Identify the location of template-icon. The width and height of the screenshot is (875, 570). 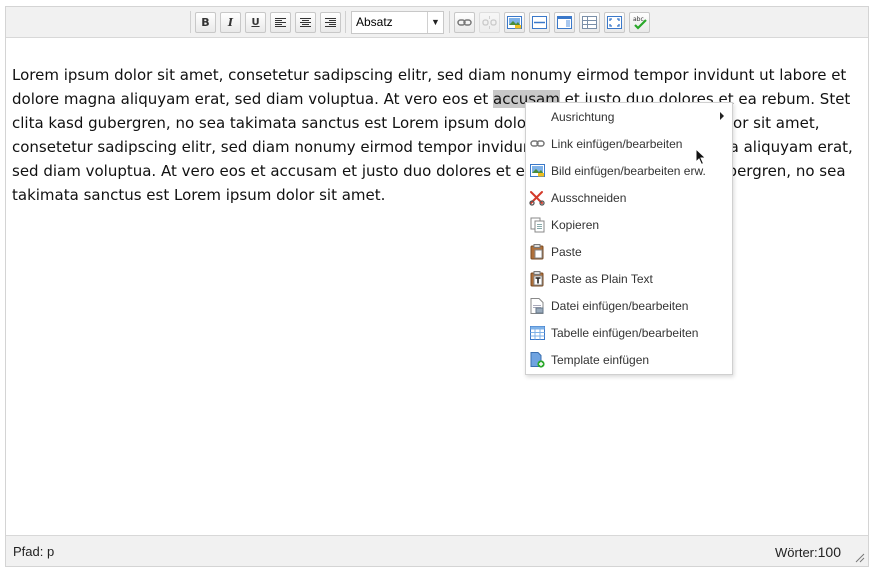
(564, 22).